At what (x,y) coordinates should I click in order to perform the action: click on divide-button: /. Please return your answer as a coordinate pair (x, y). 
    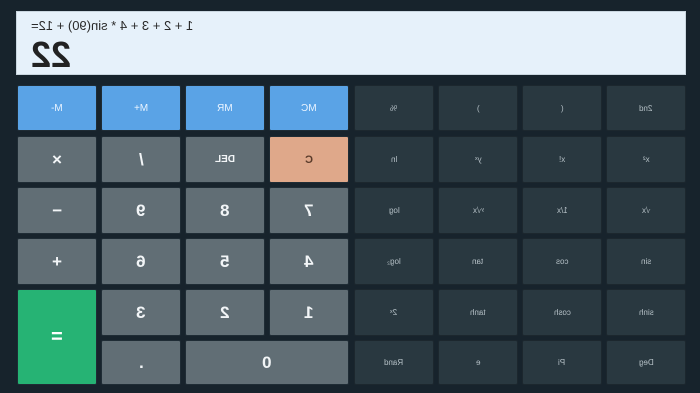
    Looking at the image, I should click on (141, 159).